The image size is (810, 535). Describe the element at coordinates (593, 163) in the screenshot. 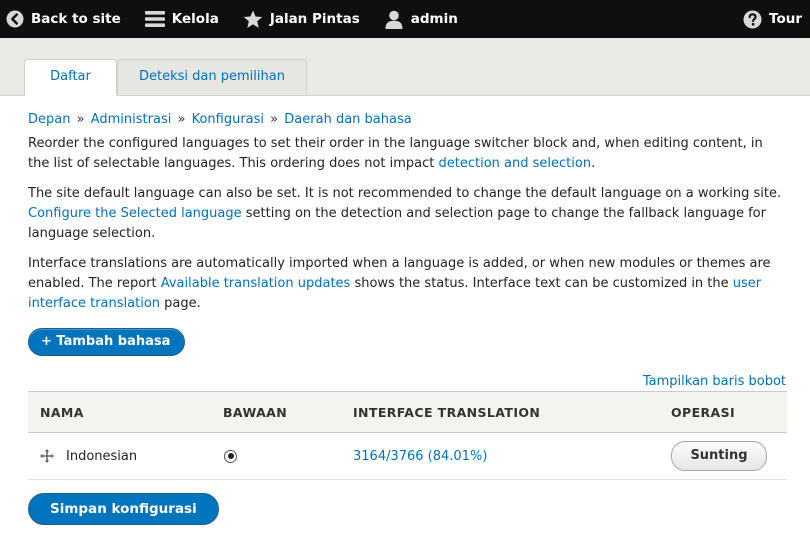

I see `intro-text: .` at that location.